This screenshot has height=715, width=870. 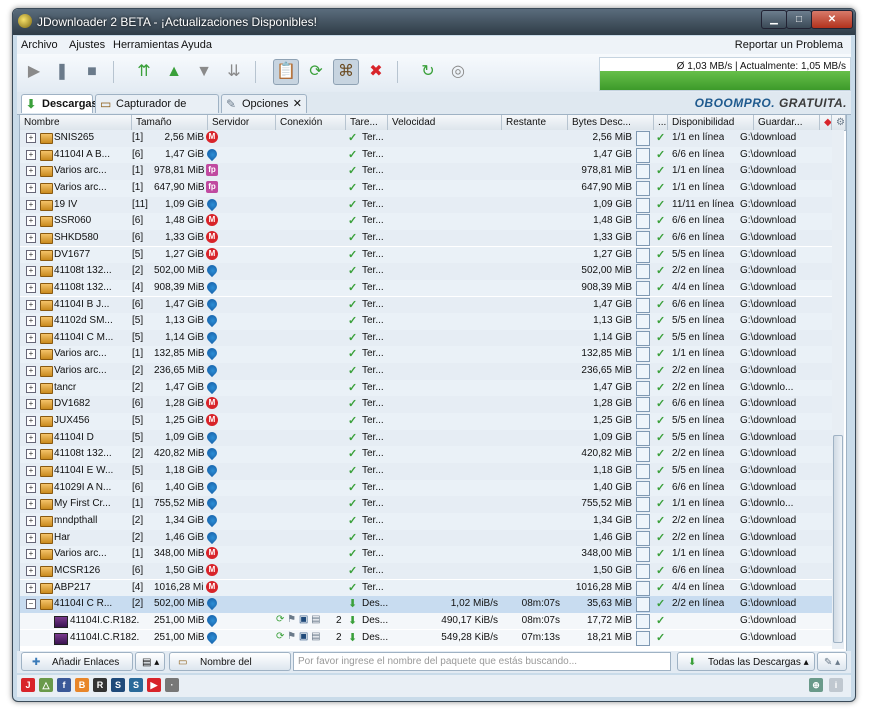 What do you see at coordinates (76, 122) in the screenshot?
I see `col-nombre: Nombre` at bounding box center [76, 122].